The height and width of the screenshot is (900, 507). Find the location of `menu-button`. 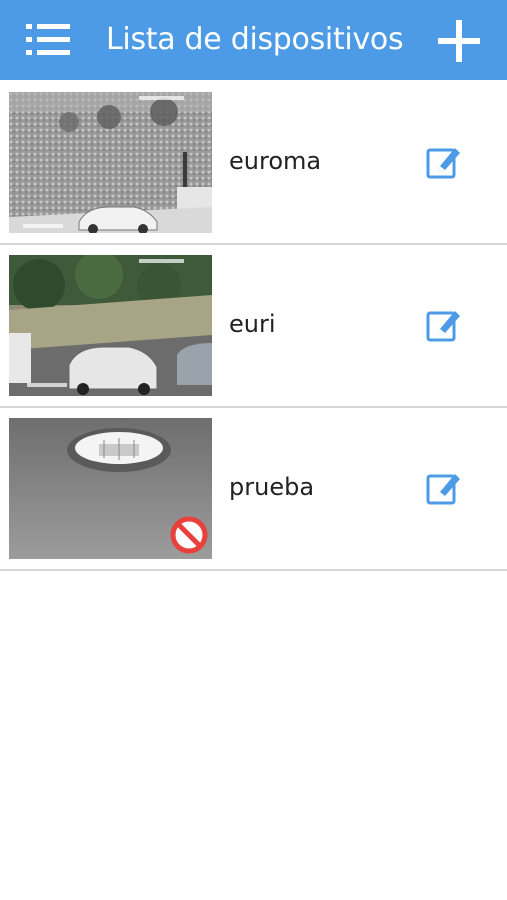

menu-button is located at coordinates (49, 40).